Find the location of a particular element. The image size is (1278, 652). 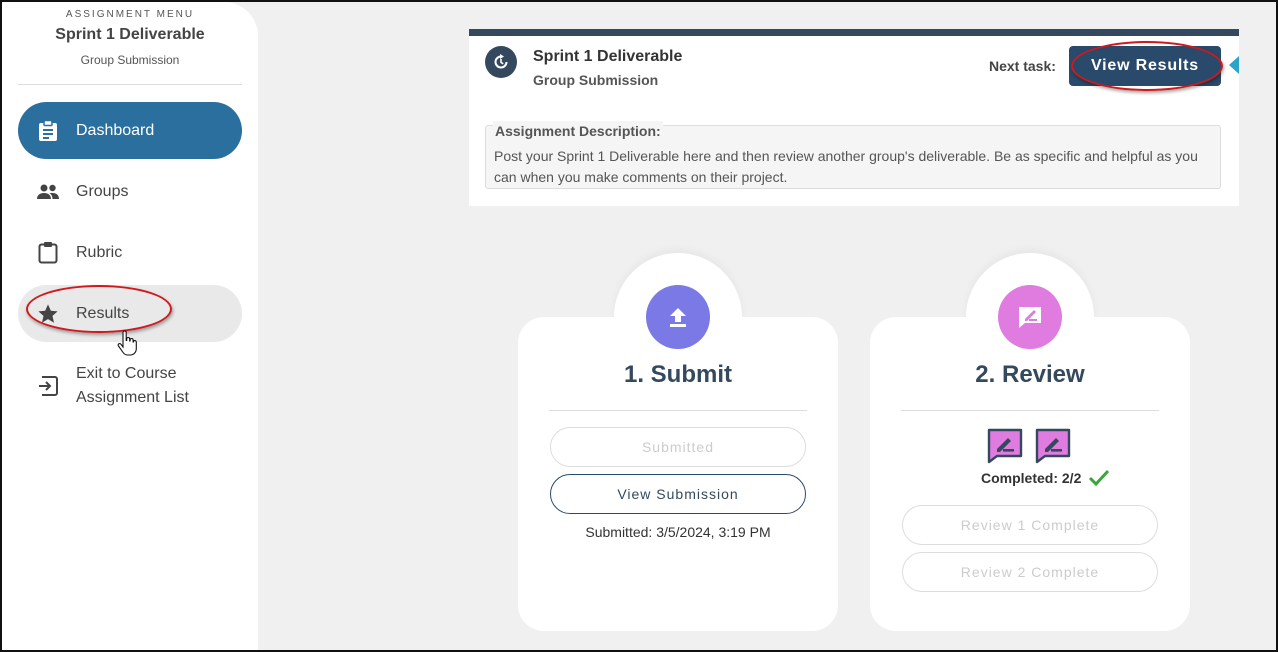

assignment-subtitle: Group Submission is located at coordinates (596, 80).